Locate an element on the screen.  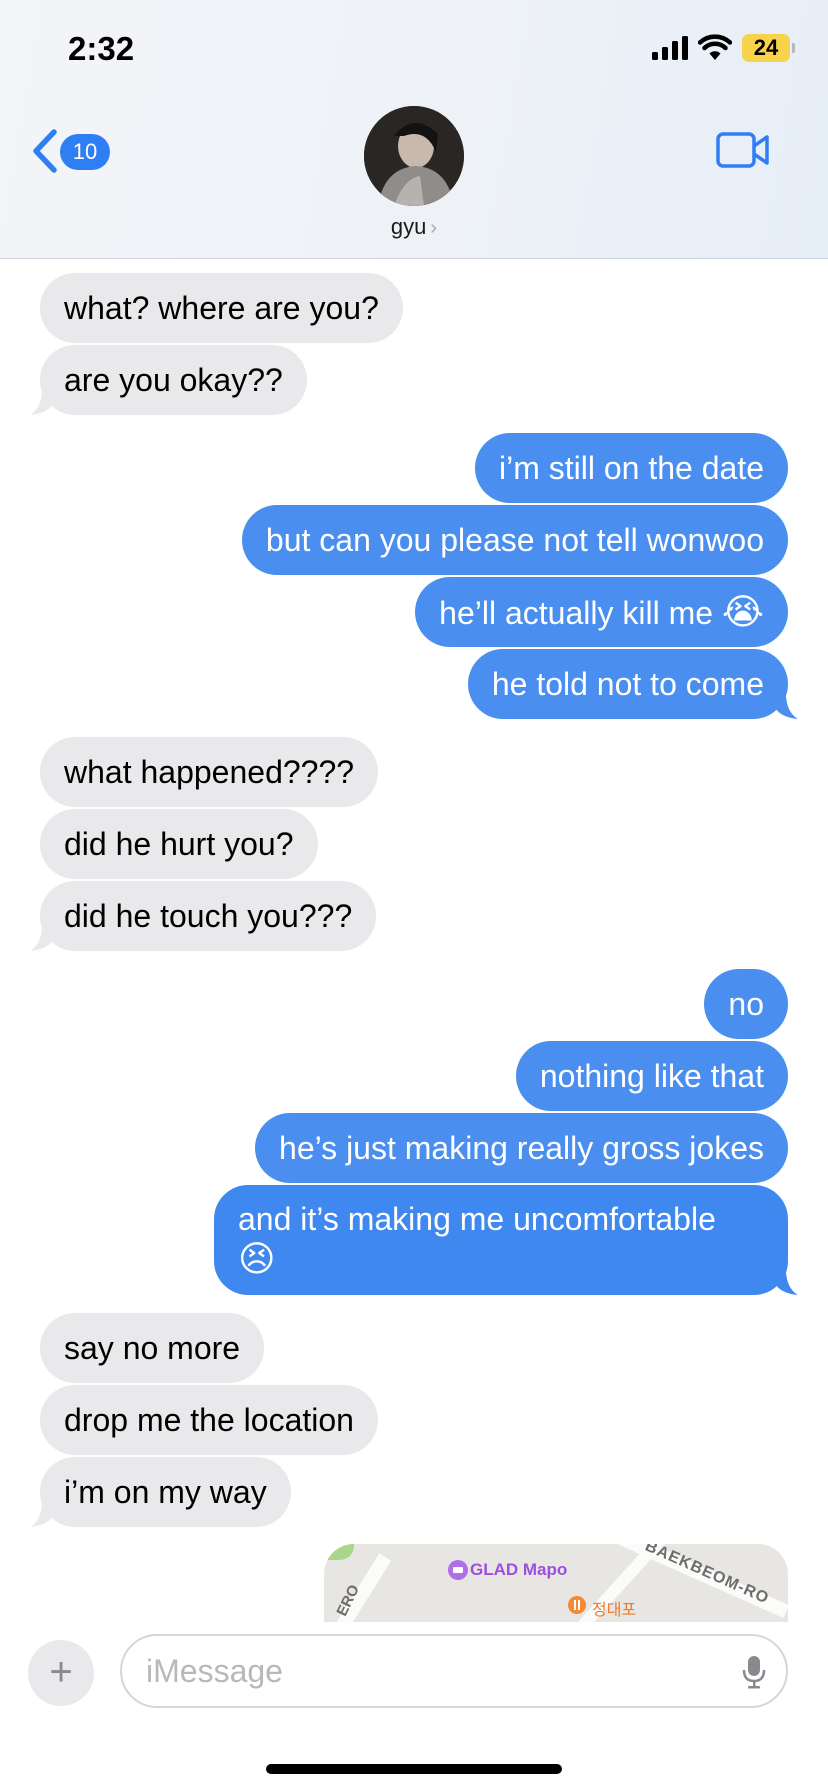
map-road-label: BAEKBEOM-RO is located at coordinates (707, 1576).